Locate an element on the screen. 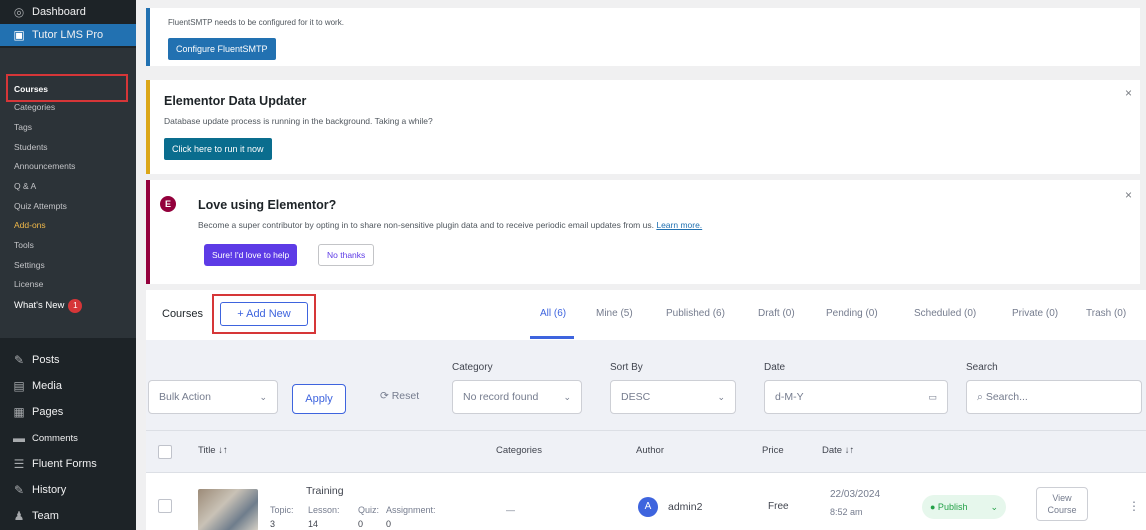 This screenshot has width=1146, height=530. category-select: No record found ⌄ is located at coordinates (517, 397).